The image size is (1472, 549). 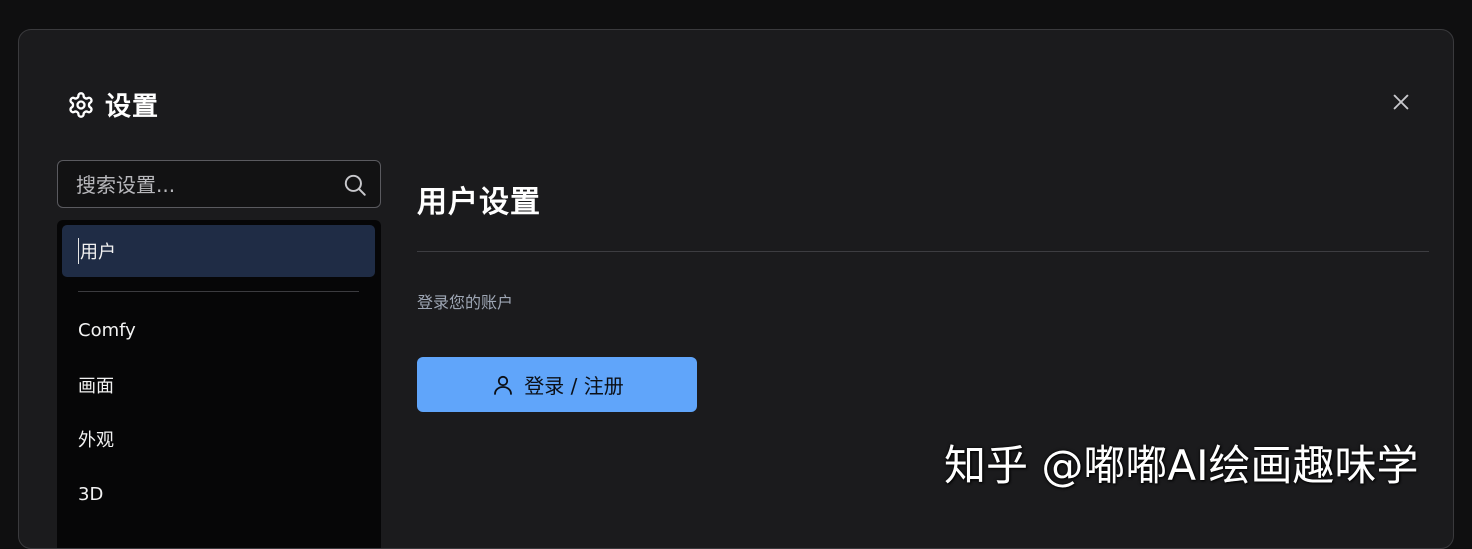 I want to click on sidebar-item-label: 画面, so click(x=96, y=386).